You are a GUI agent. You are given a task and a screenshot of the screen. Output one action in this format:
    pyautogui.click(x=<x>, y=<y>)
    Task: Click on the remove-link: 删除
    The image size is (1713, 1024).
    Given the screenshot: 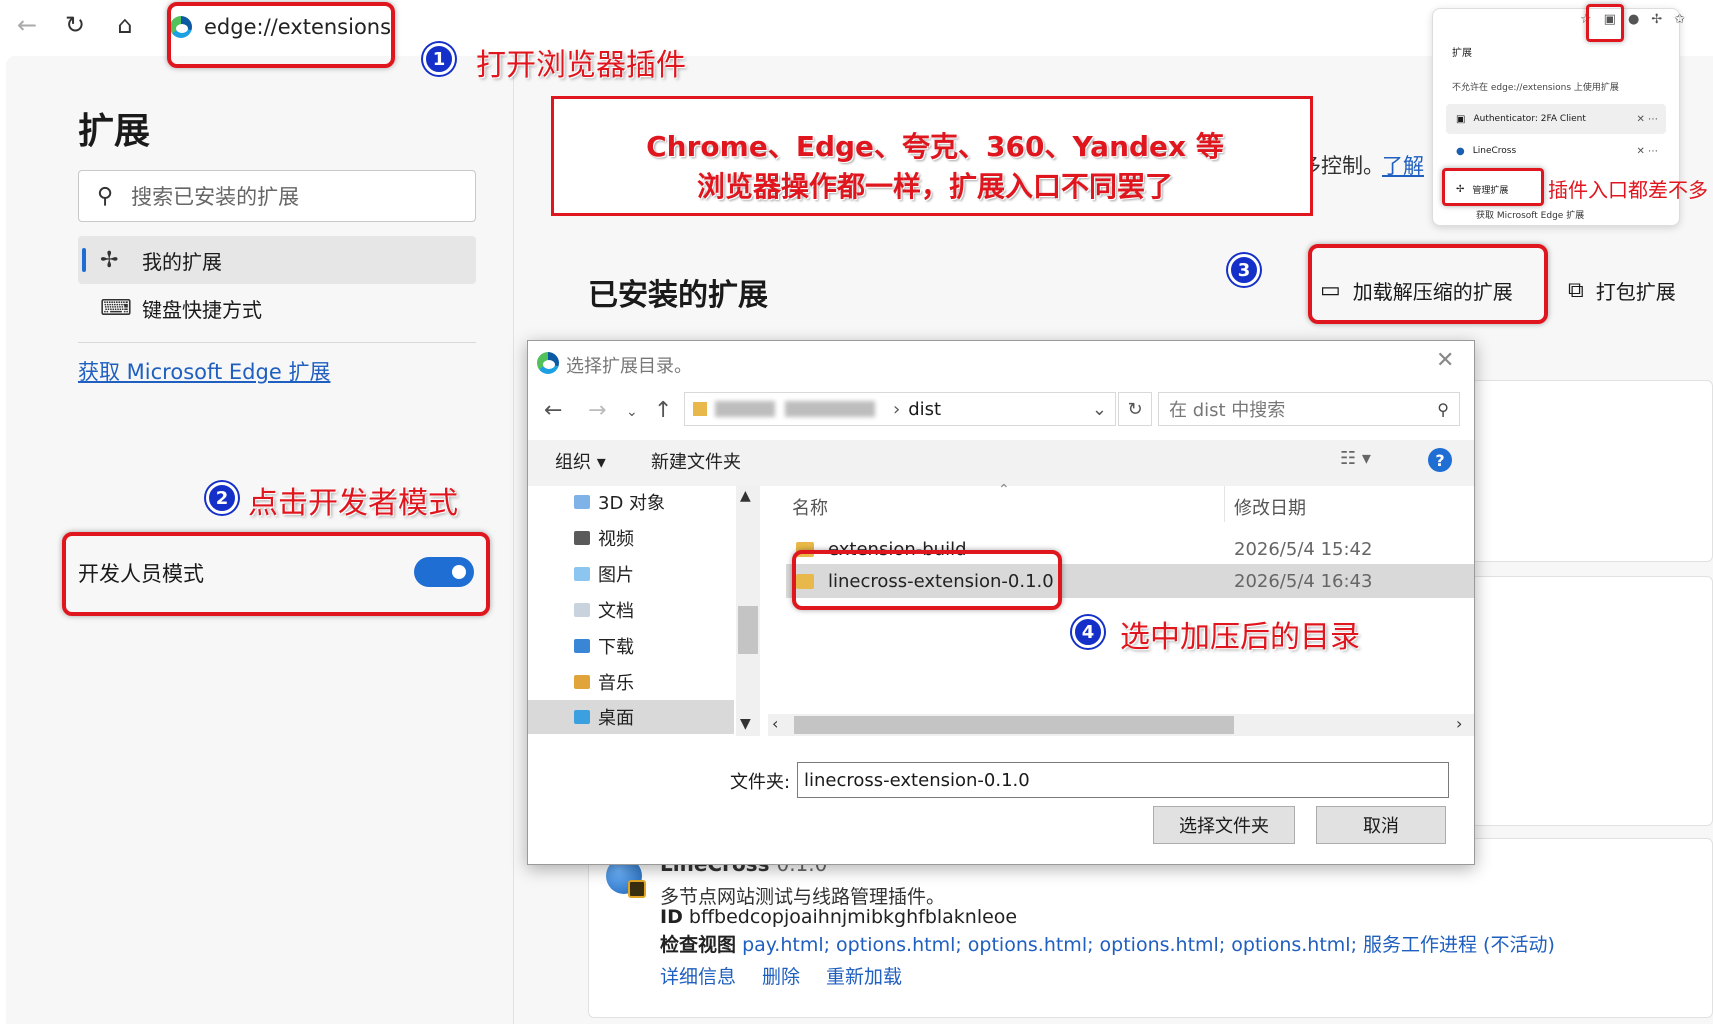 What is the action you would take?
    pyautogui.click(x=781, y=975)
    